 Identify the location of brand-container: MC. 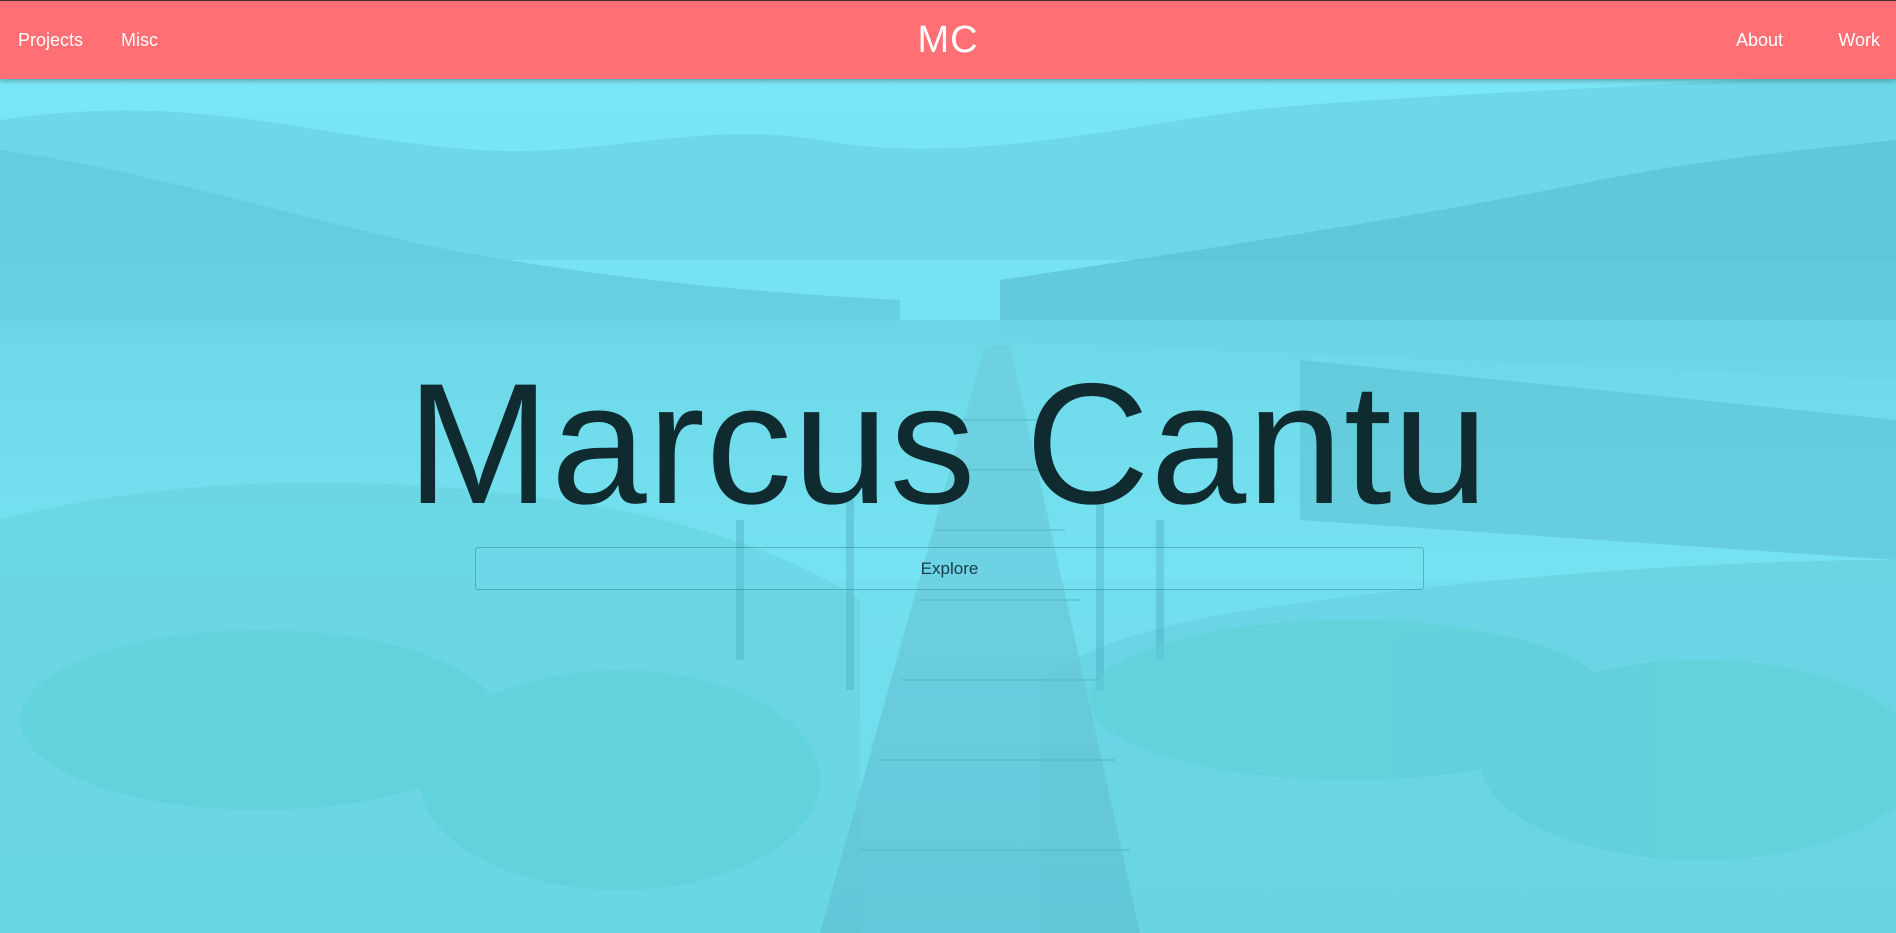
(948, 40).